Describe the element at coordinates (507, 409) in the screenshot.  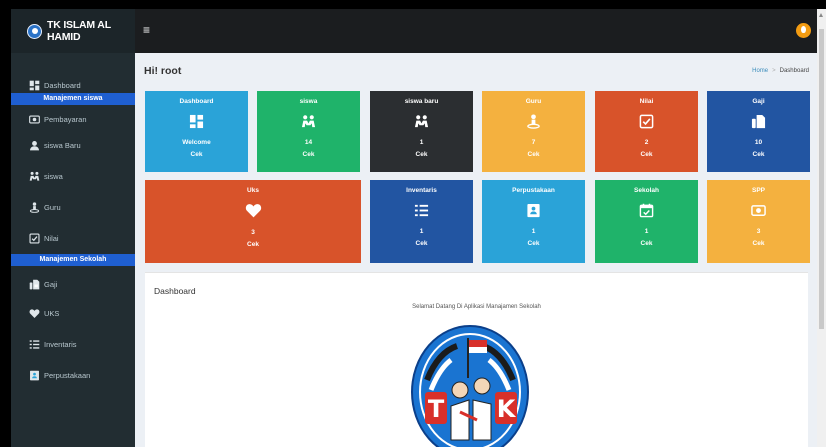
I see `emblem-letter-k: K` at that location.